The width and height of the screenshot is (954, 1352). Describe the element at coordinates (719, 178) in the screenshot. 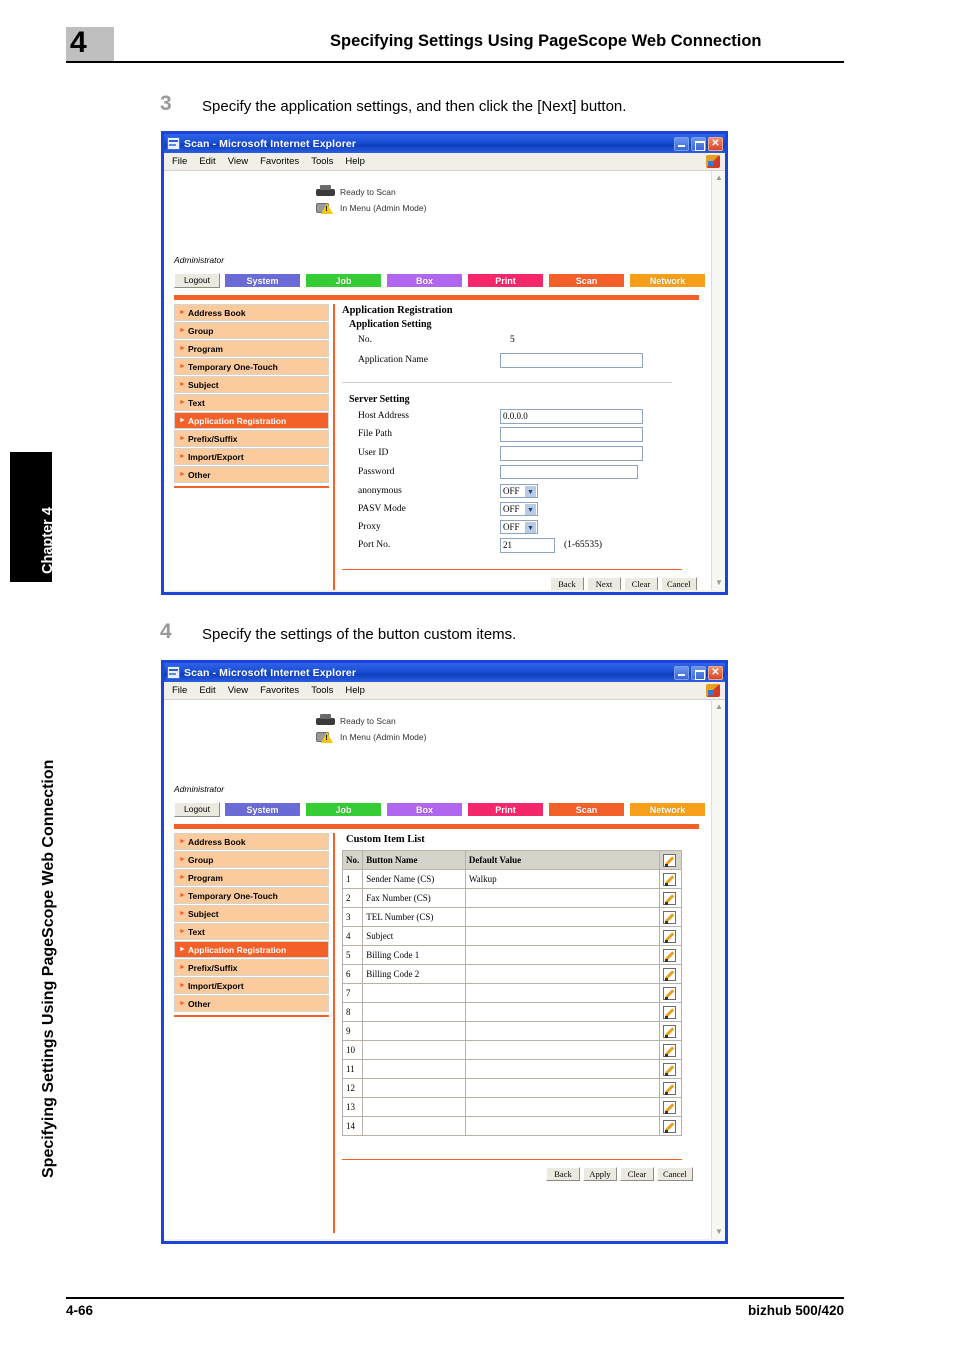

I see `scroll-up-icon: ▲` at that location.